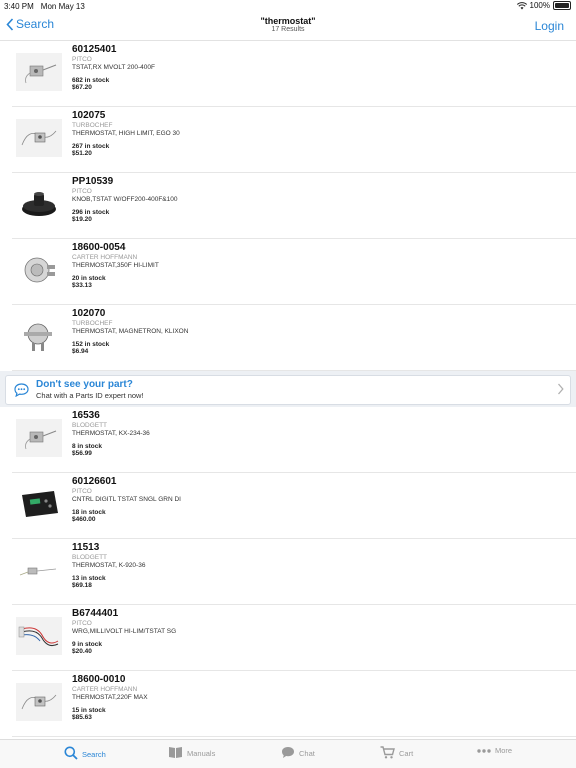 The width and height of the screenshot is (576, 768). What do you see at coordinates (89, 710) in the screenshot?
I see `stock-count: 15 in stock` at bounding box center [89, 710].